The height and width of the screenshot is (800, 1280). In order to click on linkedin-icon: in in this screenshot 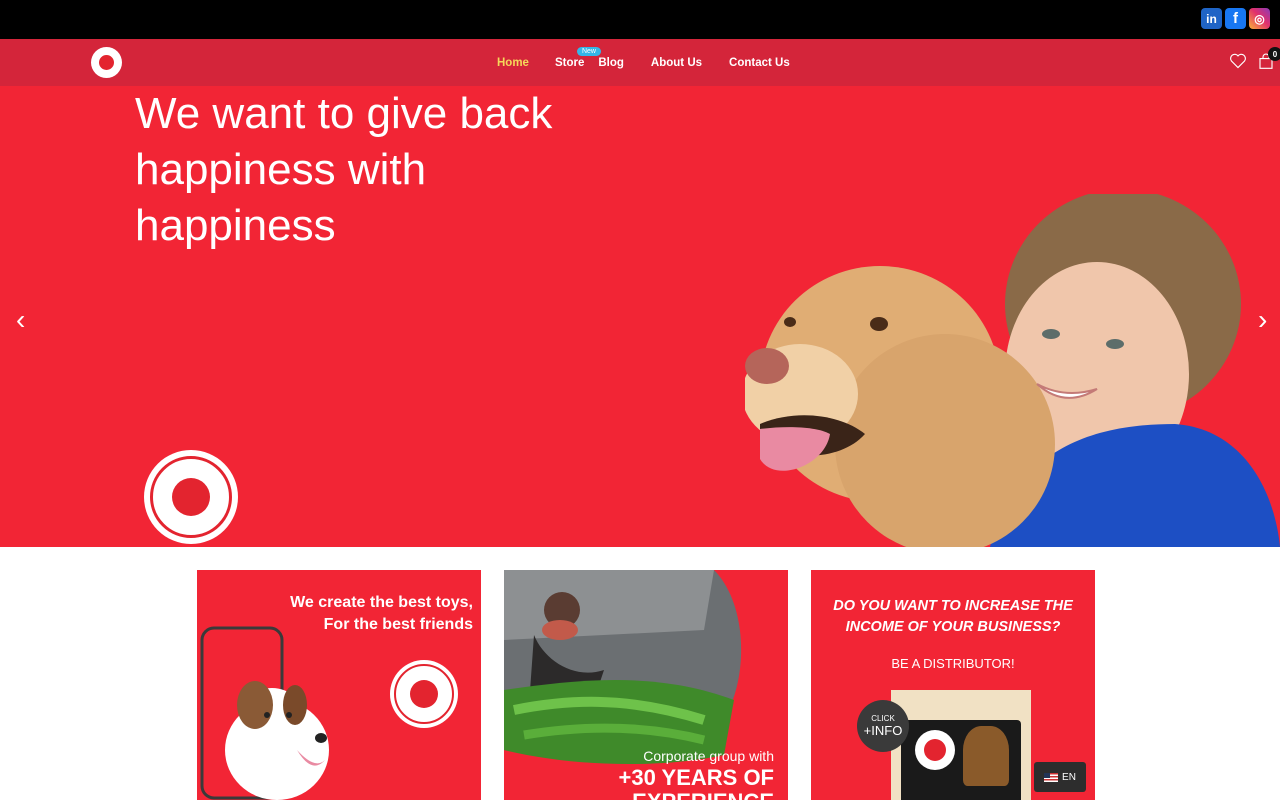, I will do `click(1211, 18)`.